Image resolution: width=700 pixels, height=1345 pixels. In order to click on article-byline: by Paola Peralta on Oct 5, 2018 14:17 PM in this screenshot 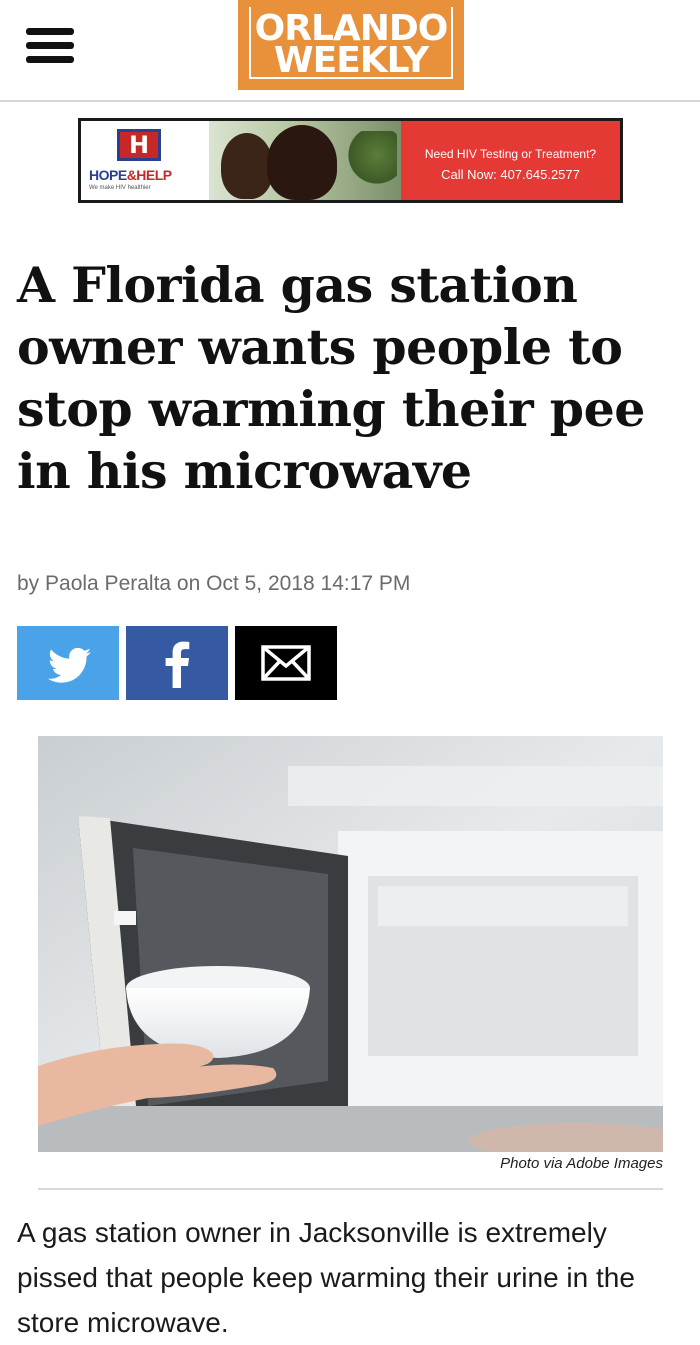, I will do `click(214, 583)`.